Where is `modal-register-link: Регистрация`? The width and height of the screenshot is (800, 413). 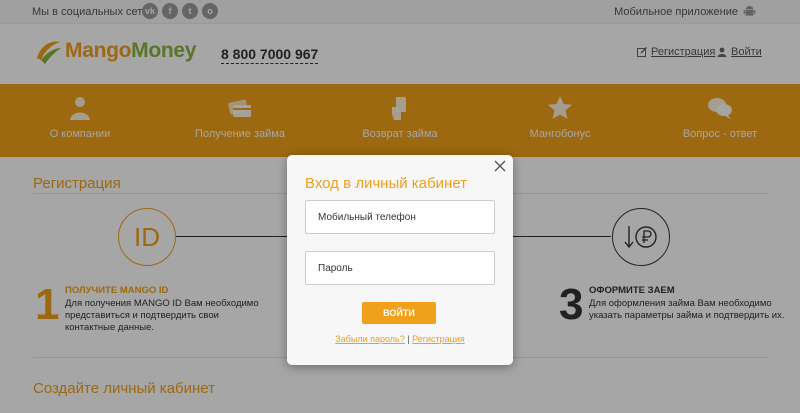 modal-register-link: Регистрация is located at coordinates (438, 339).